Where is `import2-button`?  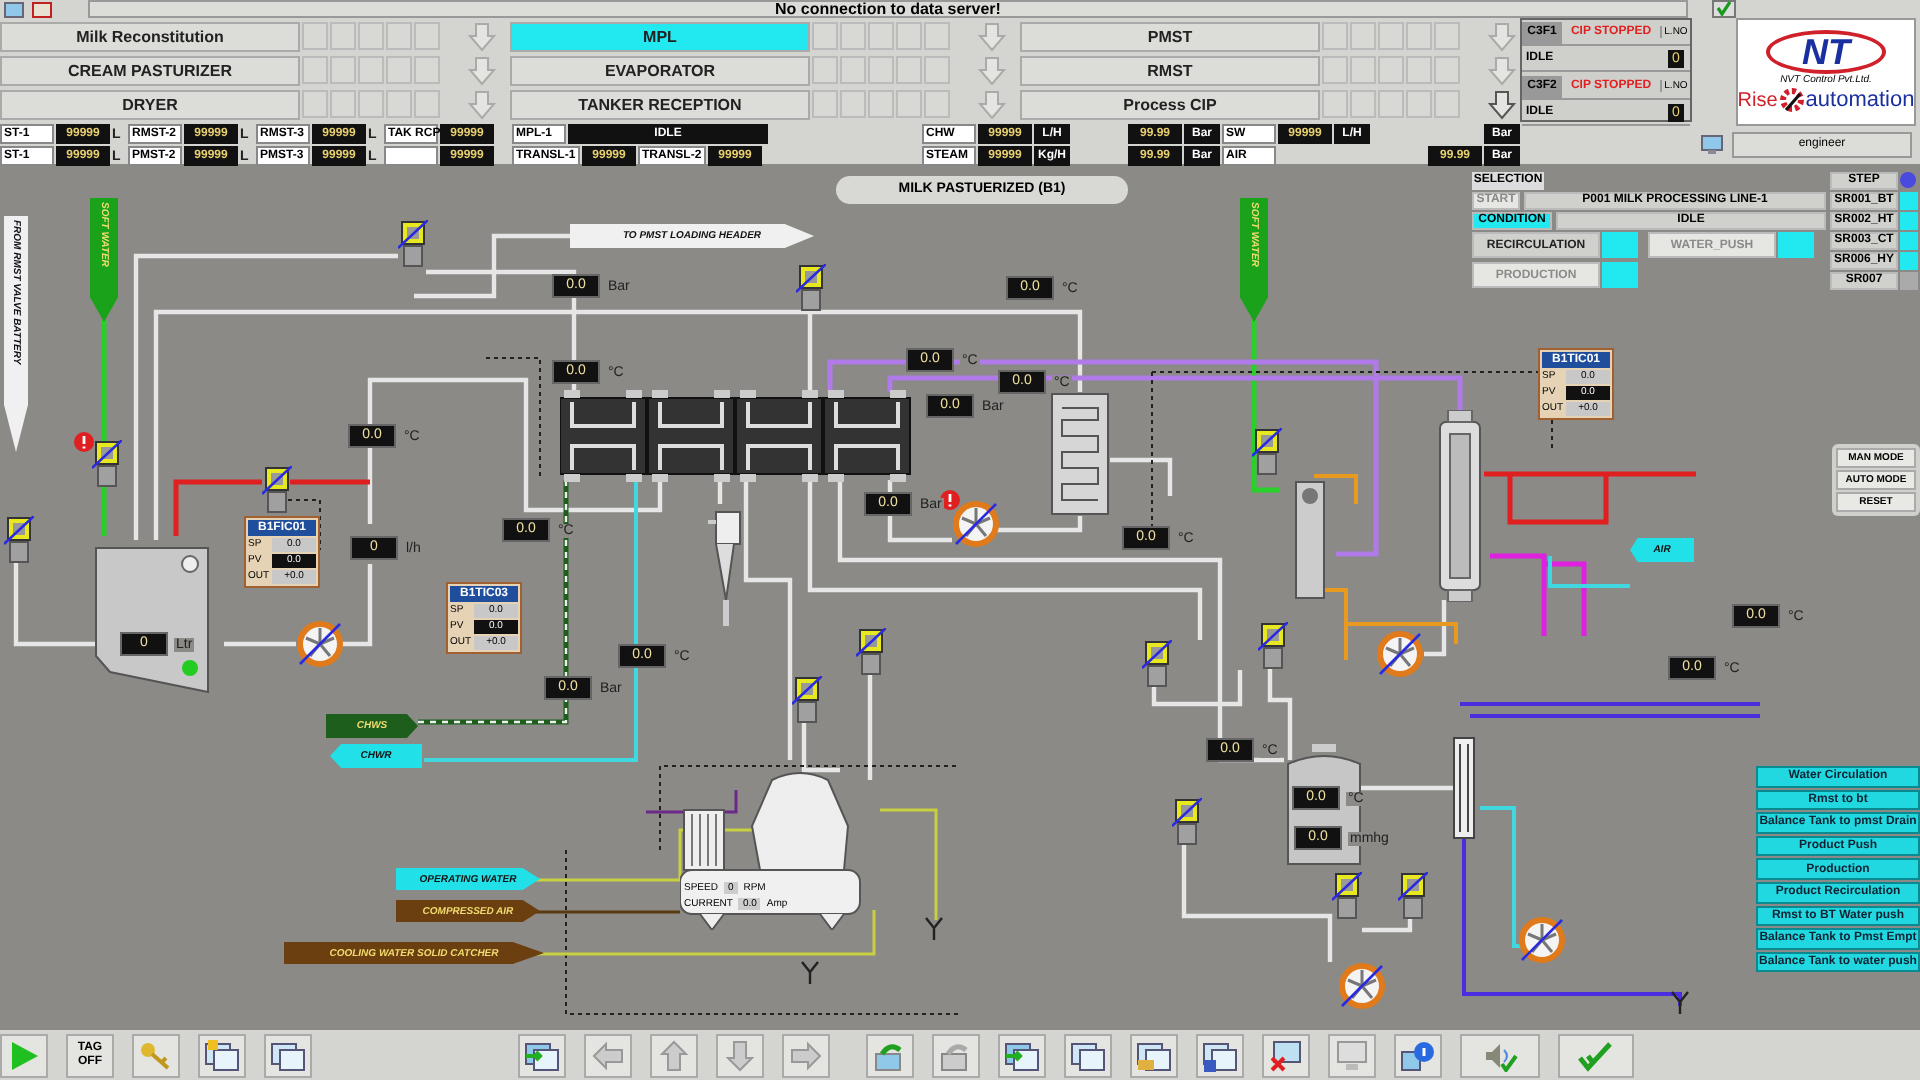
import2-button is located at coordinates (1022, 1055).